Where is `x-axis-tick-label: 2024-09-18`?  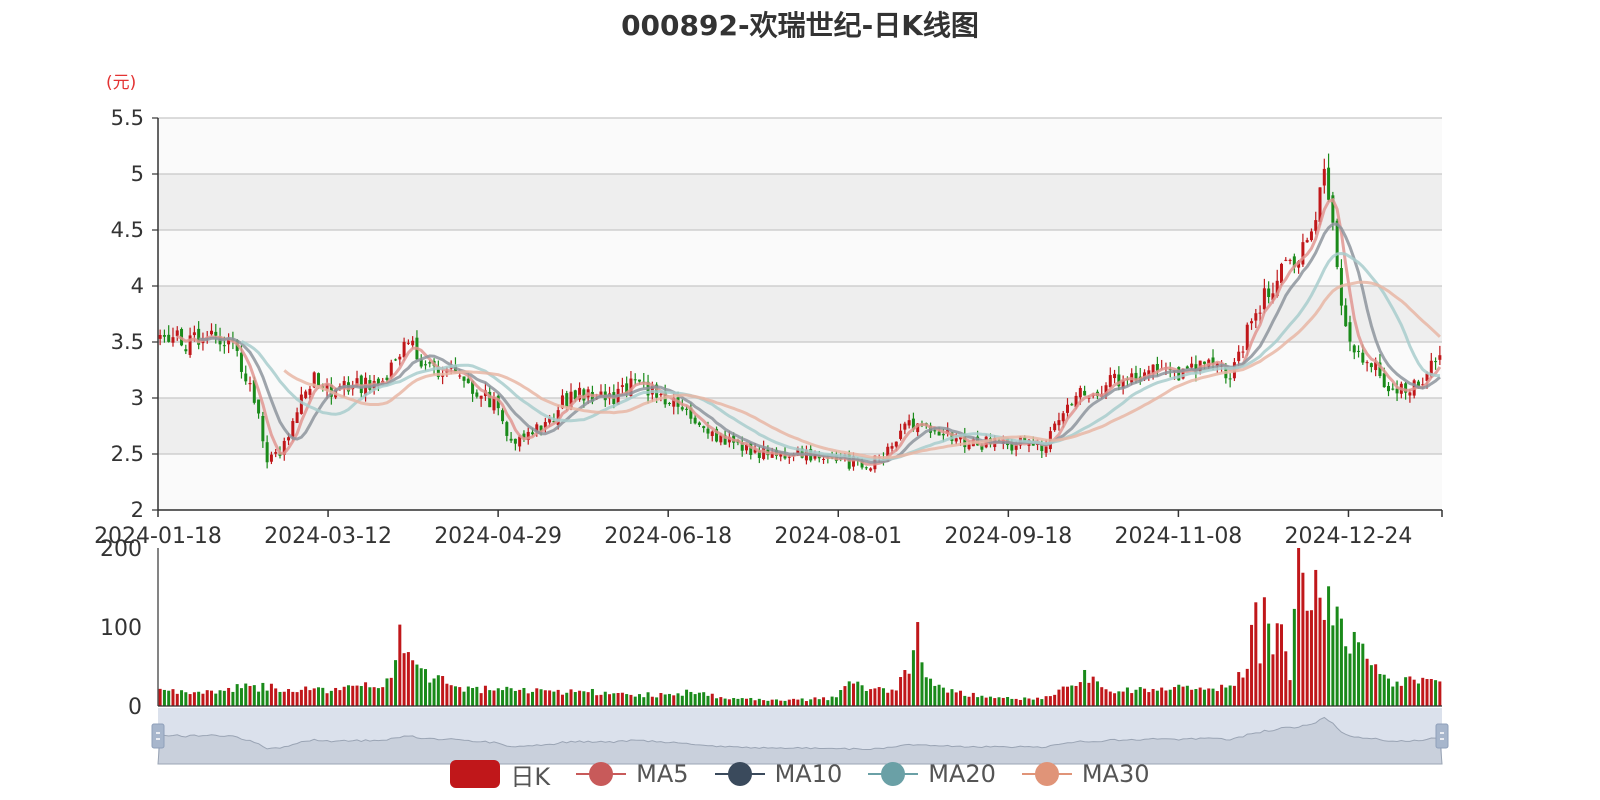
x-axis-tick-label: 2024-09-18 is located at coordinates (1008, 536).